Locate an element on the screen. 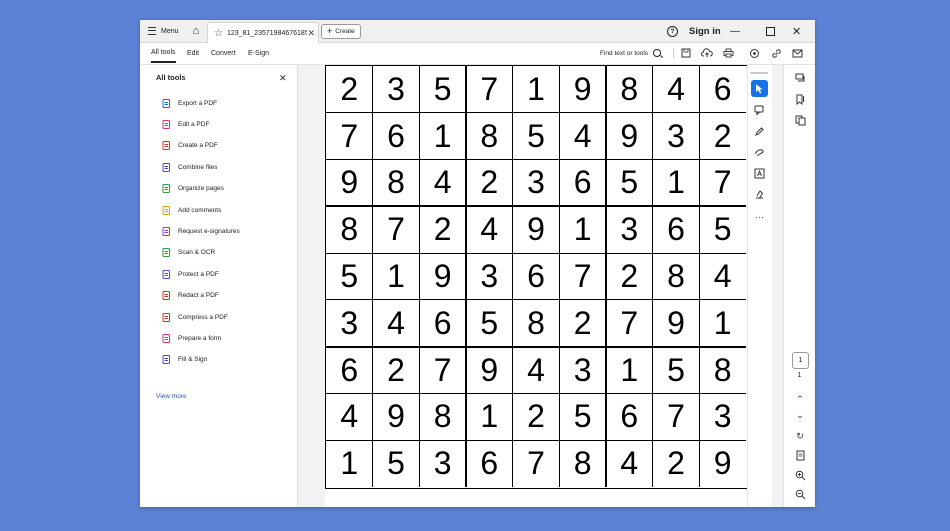  tool-item-export-pdf: Export a PDF is located at coordinates (189, 103).